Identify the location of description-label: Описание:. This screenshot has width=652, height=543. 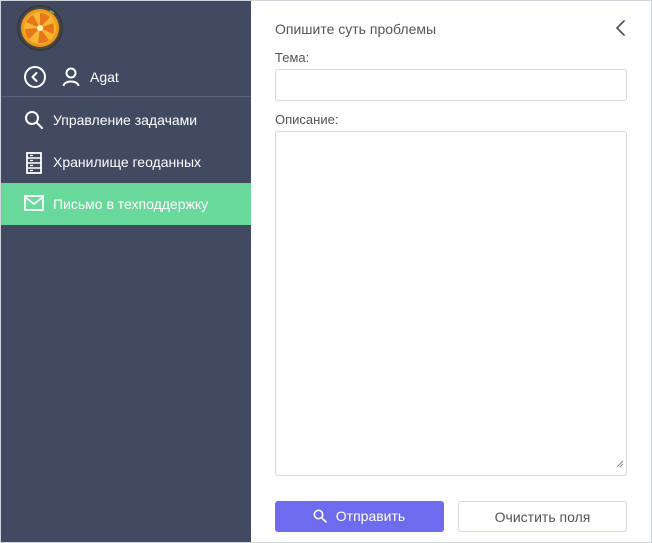
(307, 119).